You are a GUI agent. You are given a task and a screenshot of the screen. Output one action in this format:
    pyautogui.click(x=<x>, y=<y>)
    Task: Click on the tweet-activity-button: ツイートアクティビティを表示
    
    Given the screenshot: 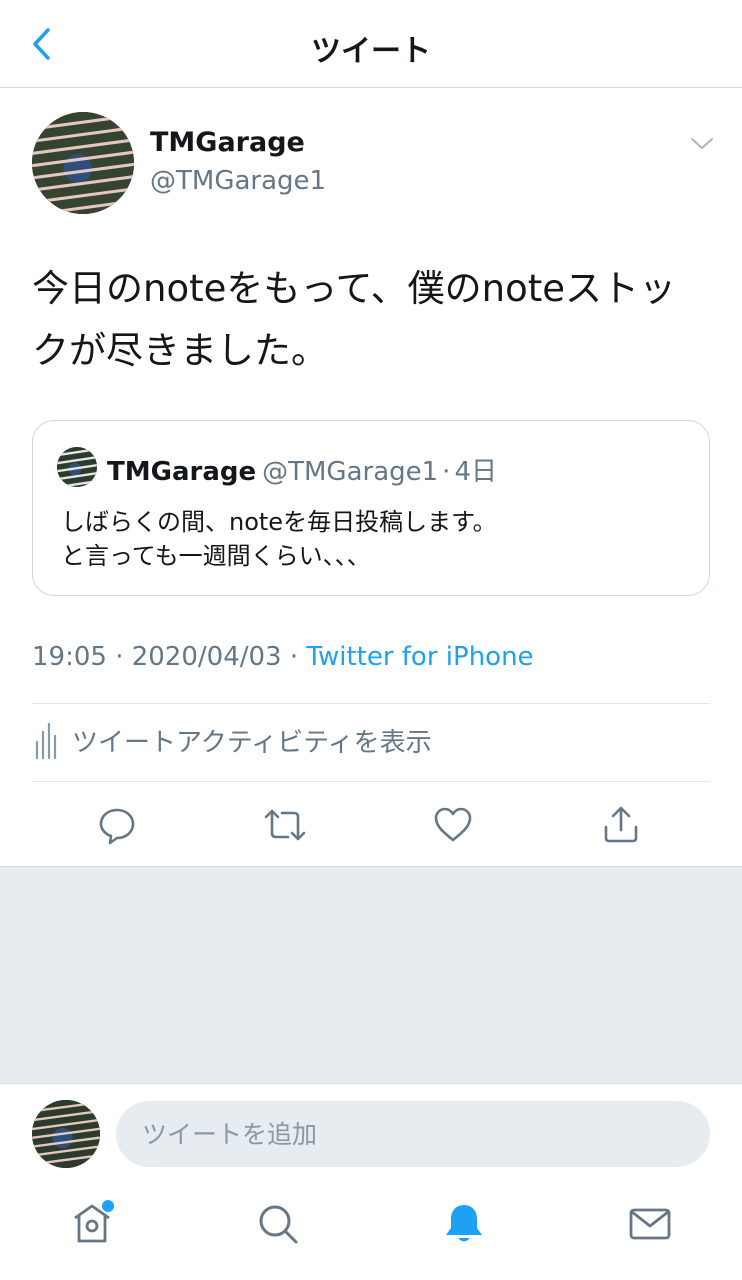 What is the action you would take?
    pyautogui.click(x=232, y=740)
    